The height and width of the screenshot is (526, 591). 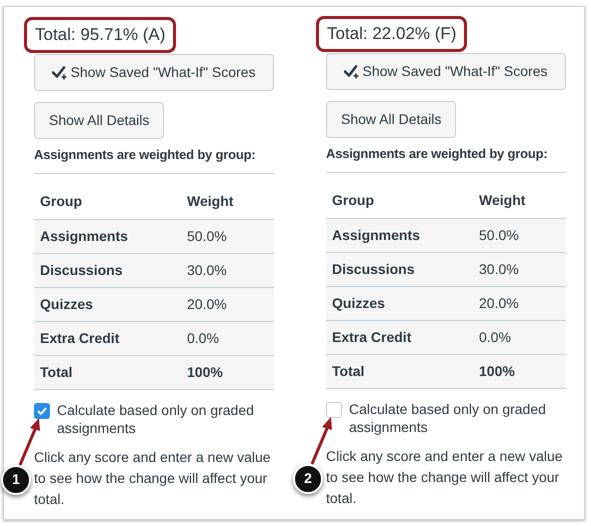 I want to click on total-grade: Total: 22.02% (F), so click(x=392, y=34).